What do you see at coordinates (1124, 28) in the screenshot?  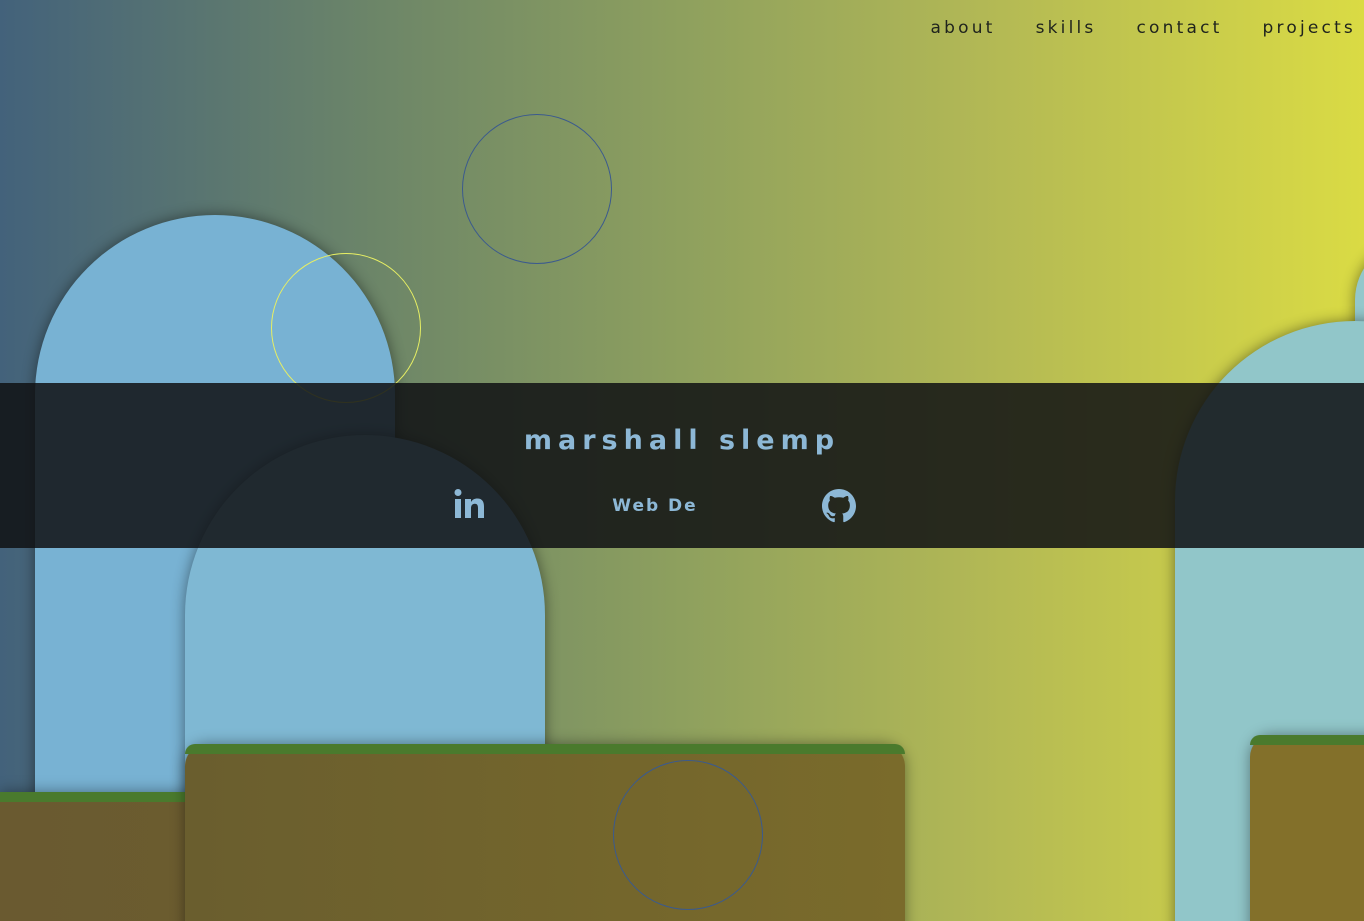 I see `main-nav: about skills contact projects` at bounding box center [1124, 28].